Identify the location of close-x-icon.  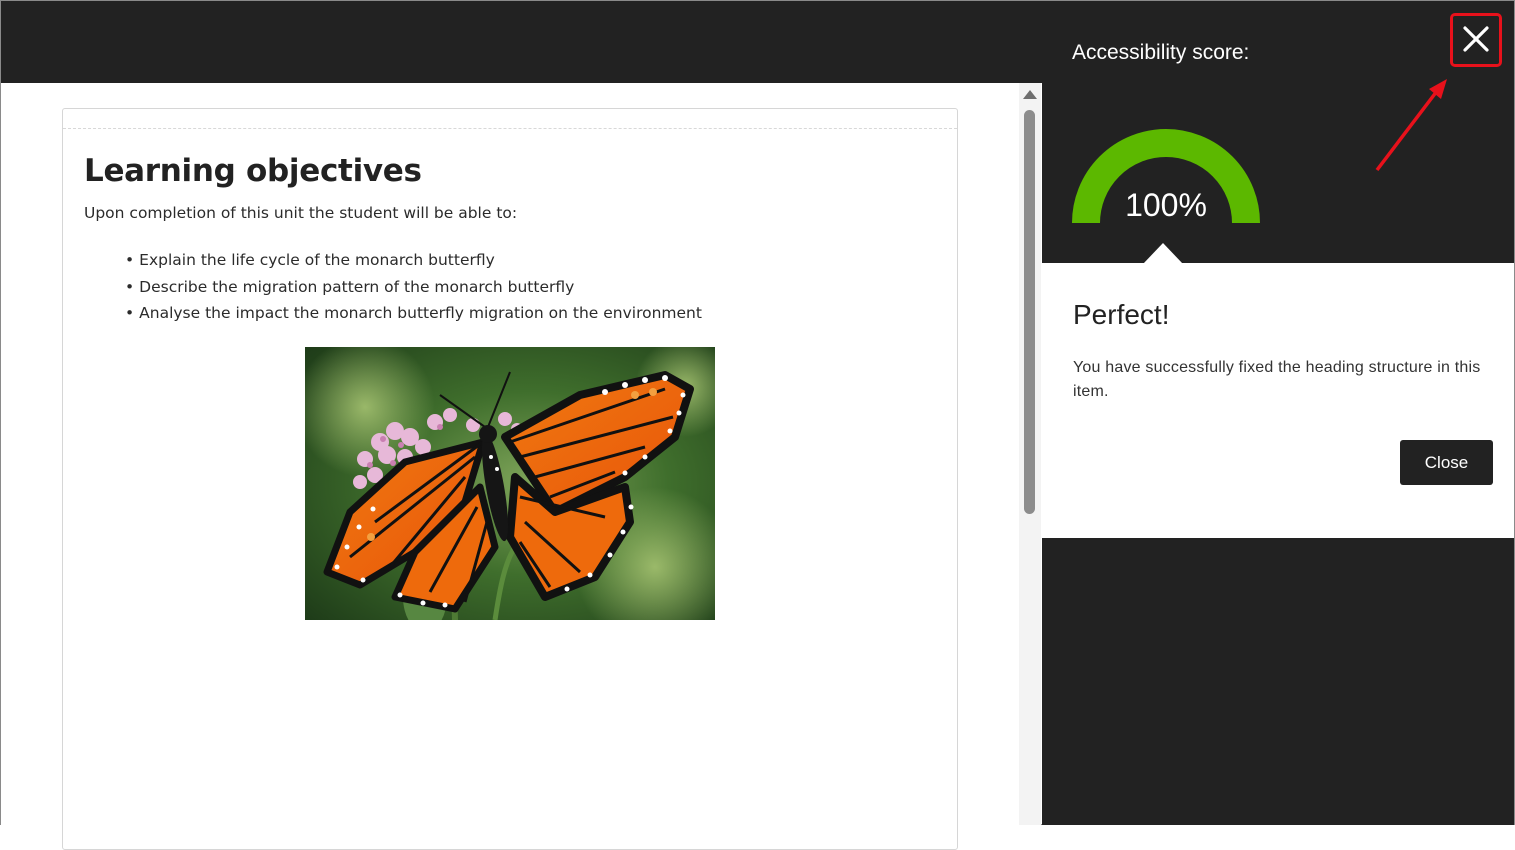
(1476, 39).